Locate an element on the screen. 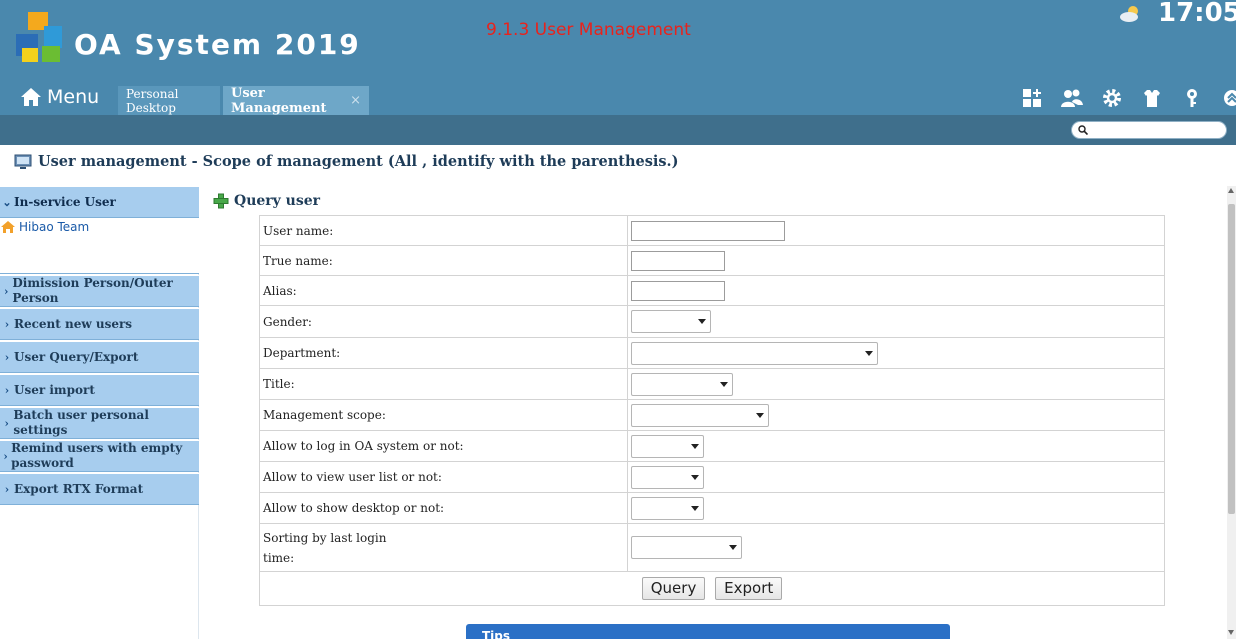 The width and height of the screenshot is (1236, 643). allow-login-select is located at coordinates (667, 446).